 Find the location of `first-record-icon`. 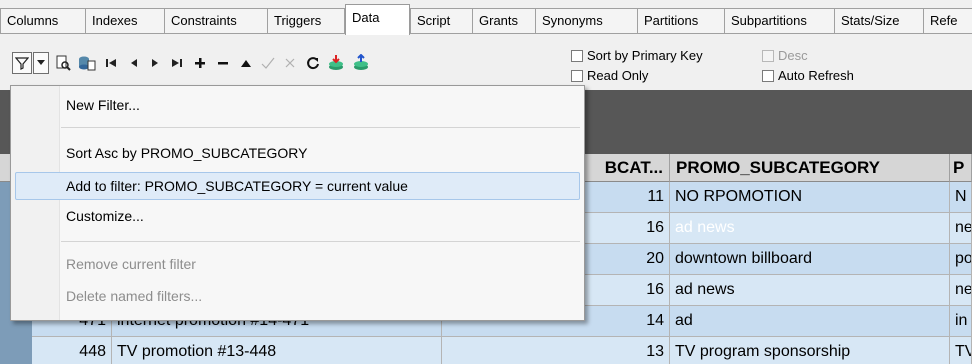

first-record-icon is located at coordinates (111, 63).